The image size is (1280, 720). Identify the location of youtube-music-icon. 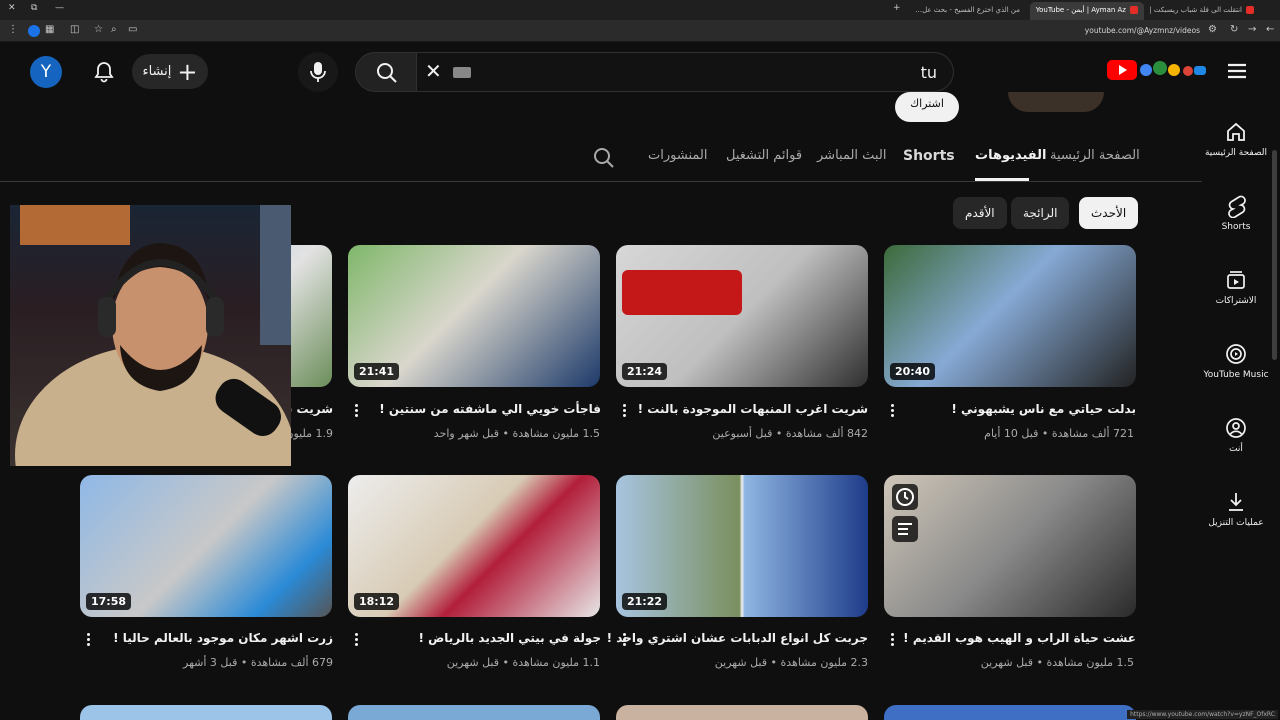
(1236, 354).